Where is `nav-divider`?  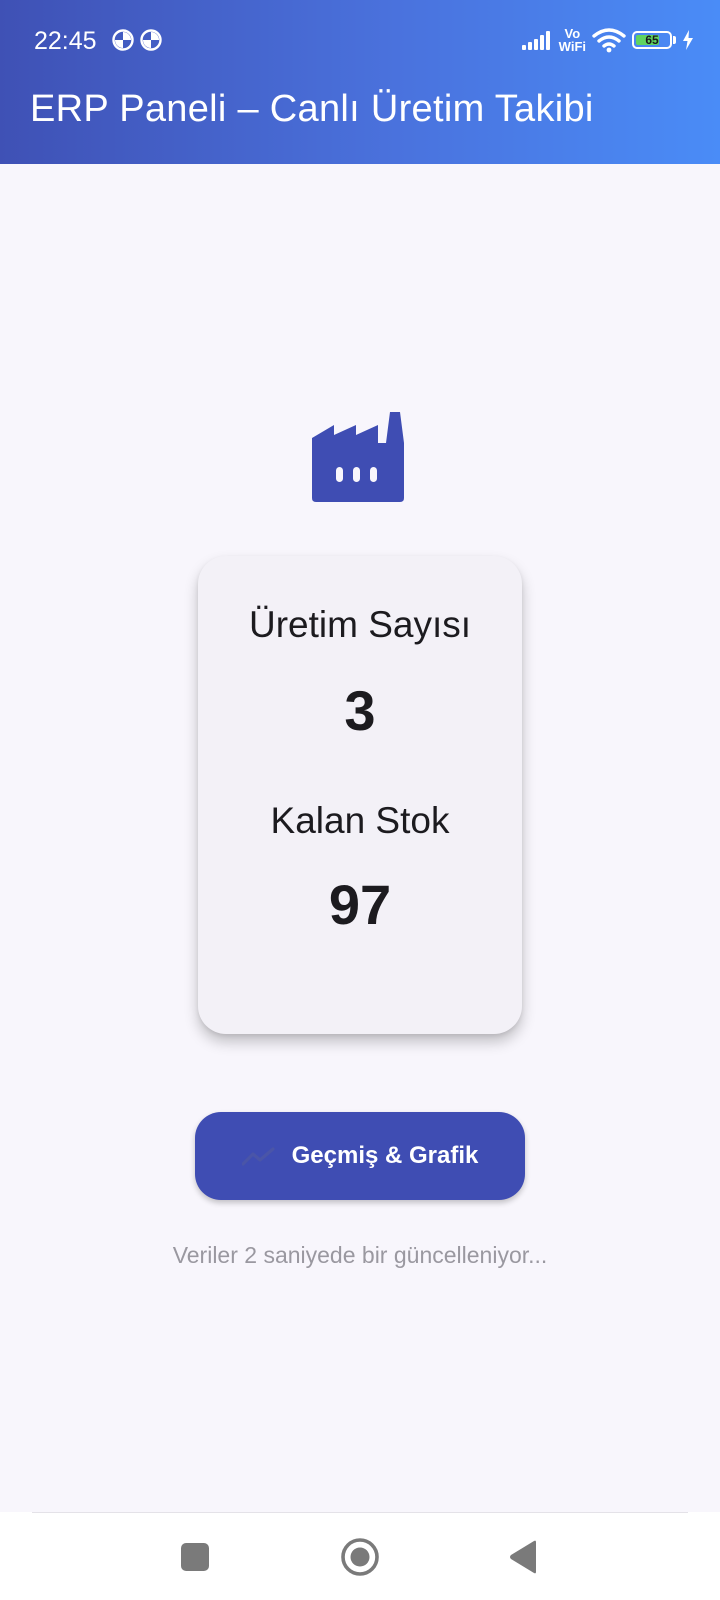 nav-divider is located at coordinates (360, 1512).